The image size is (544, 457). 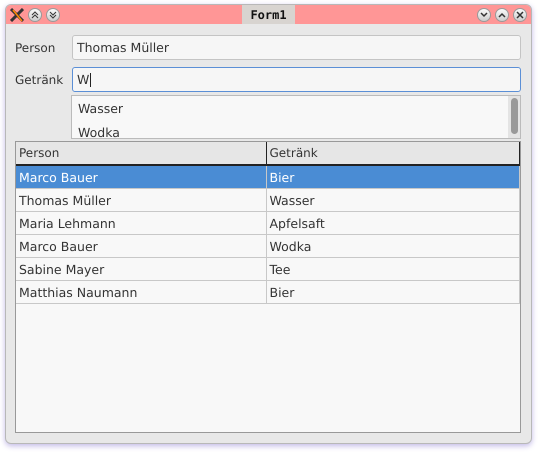 What do you see at coordinates (393, 153) in the screenshot?
I see `column-header: Getränk` at bounding box center [393, 153].